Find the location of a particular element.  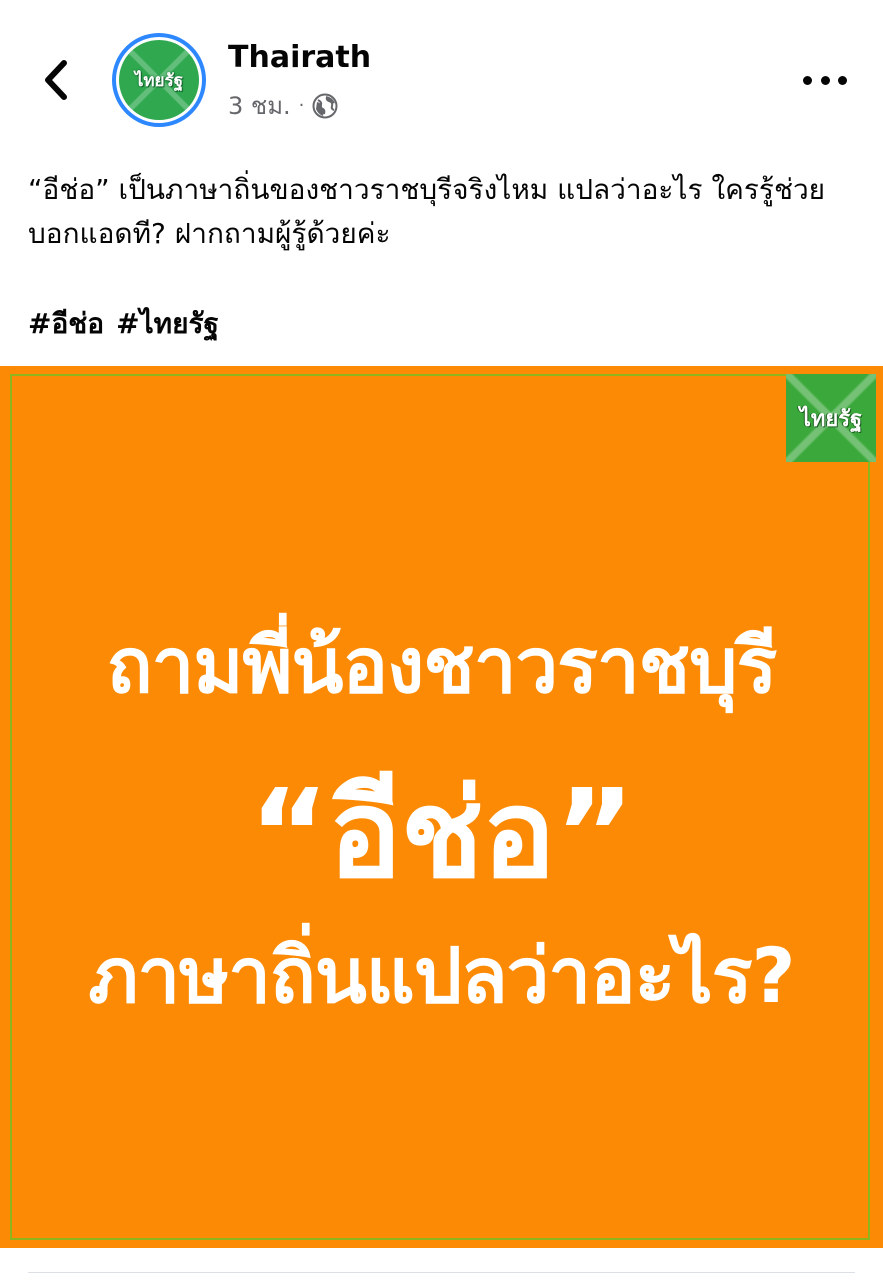

more-options-button is located at coordinates (825, 80).